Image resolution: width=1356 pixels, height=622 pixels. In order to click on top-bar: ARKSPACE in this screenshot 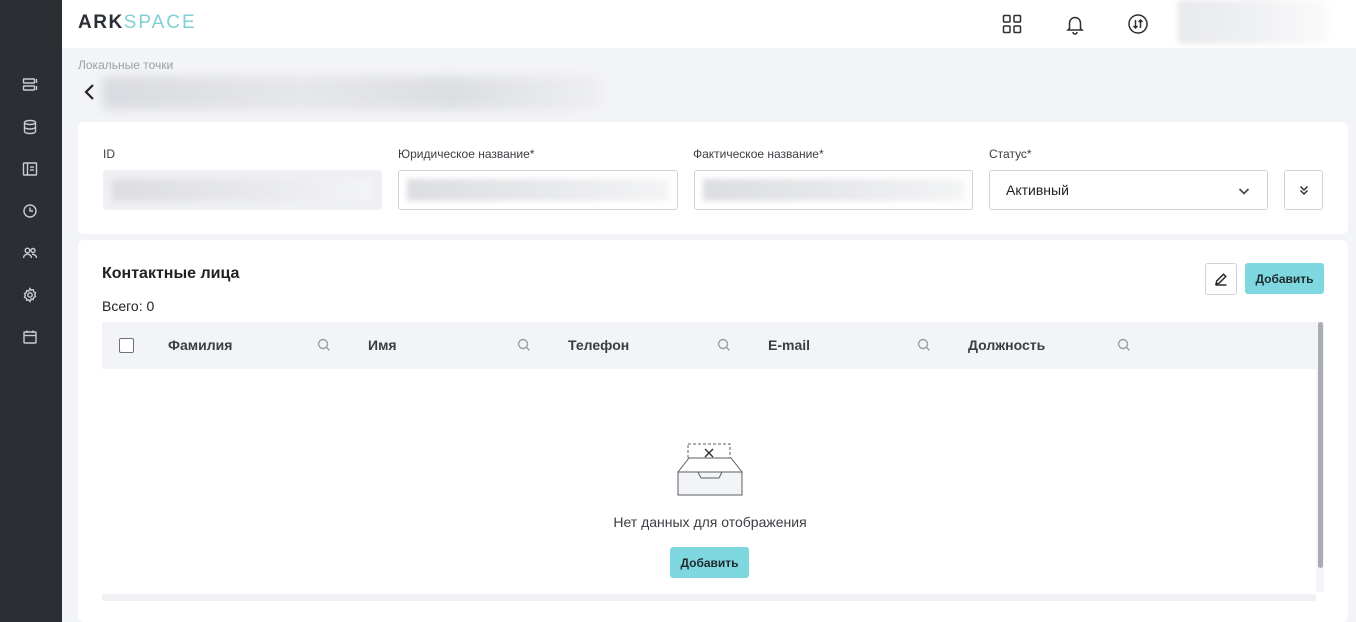, I will do `click(709, 24)`.